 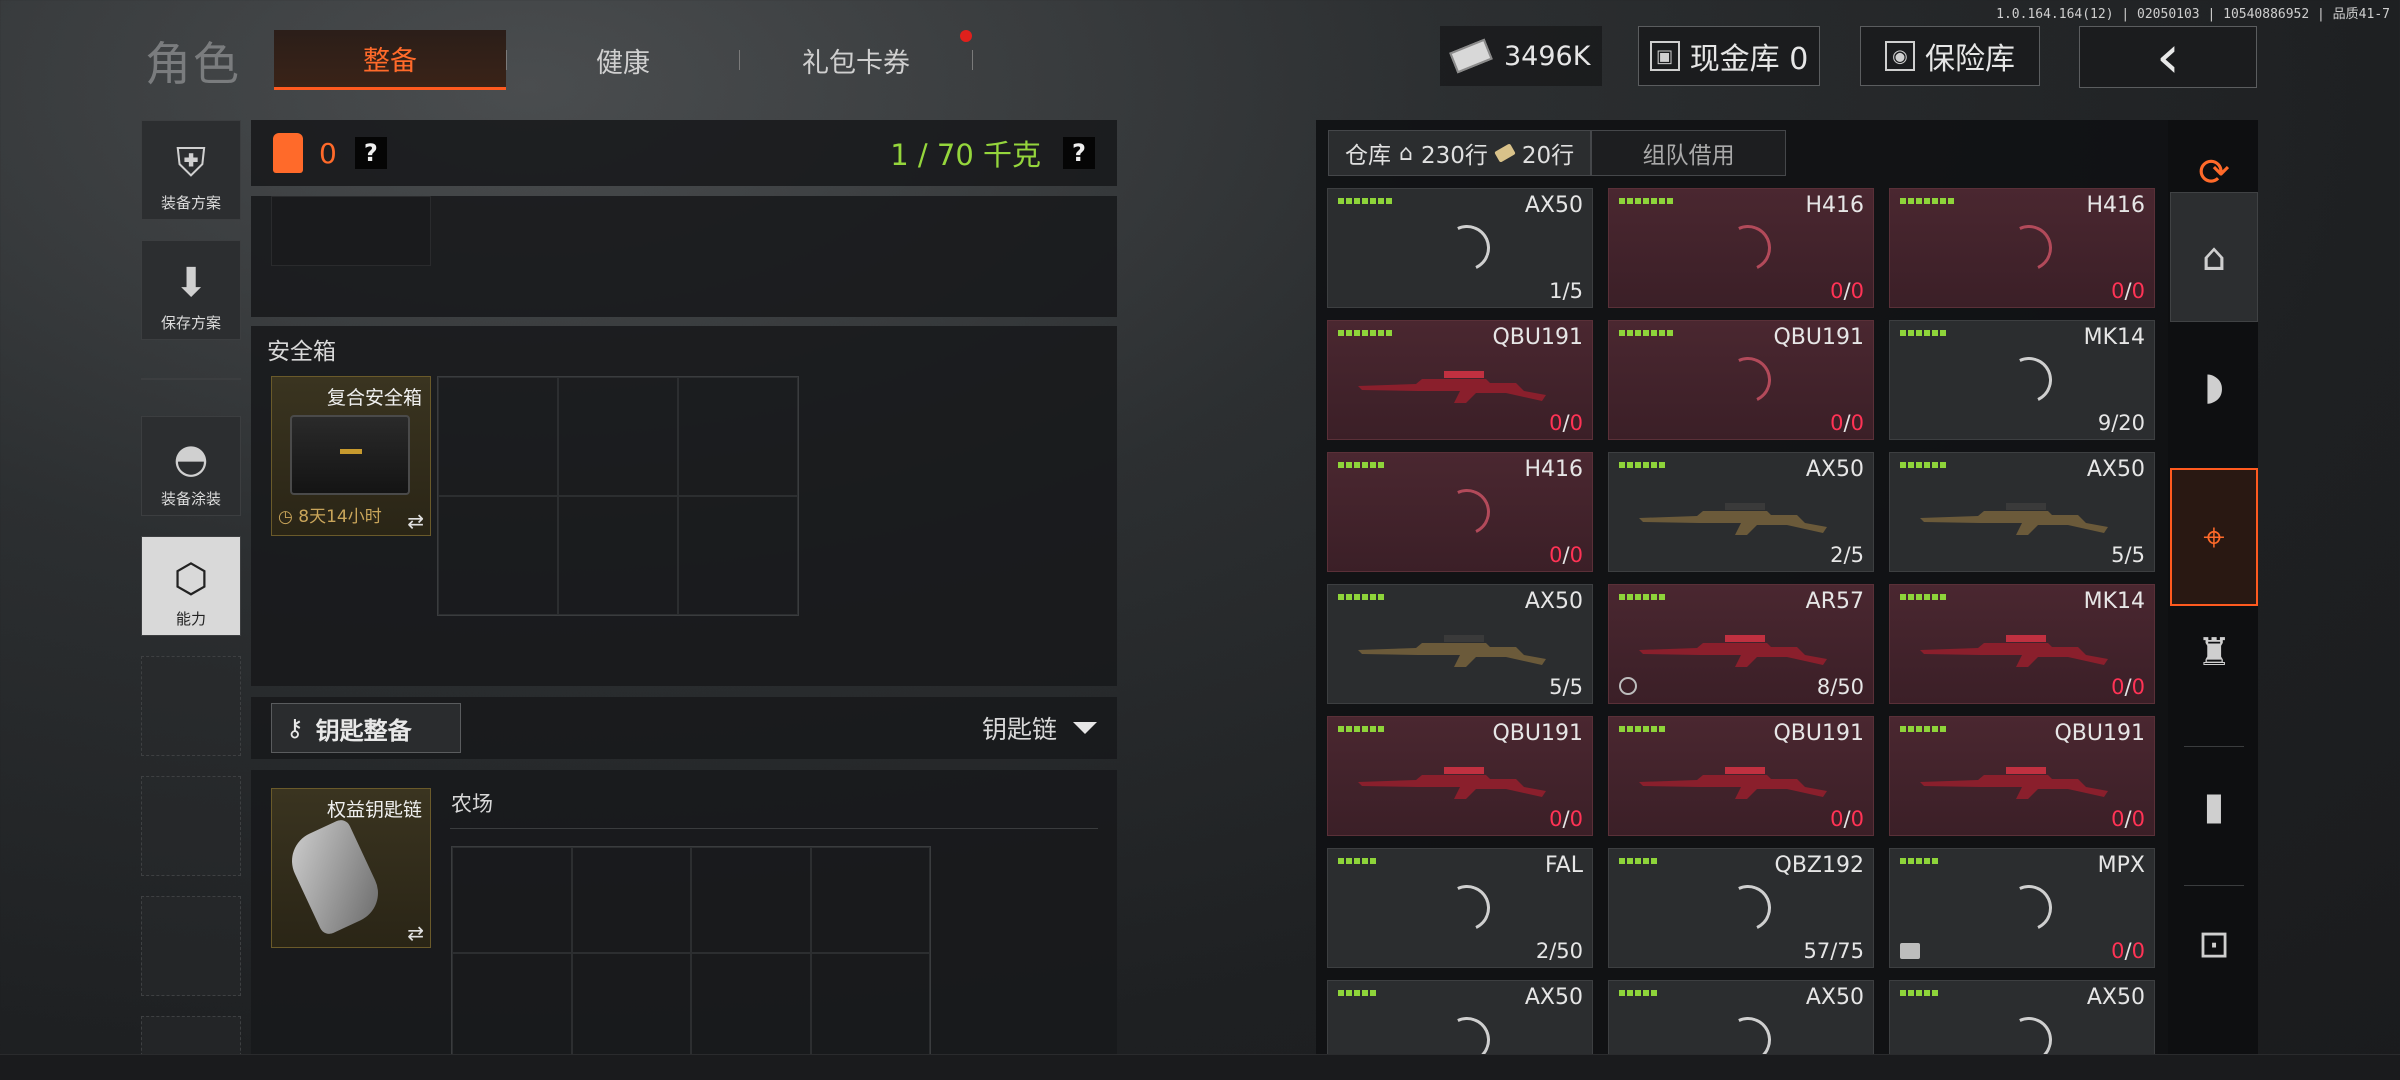 I want to click on cash-icon, so click(x=1471, y=56).